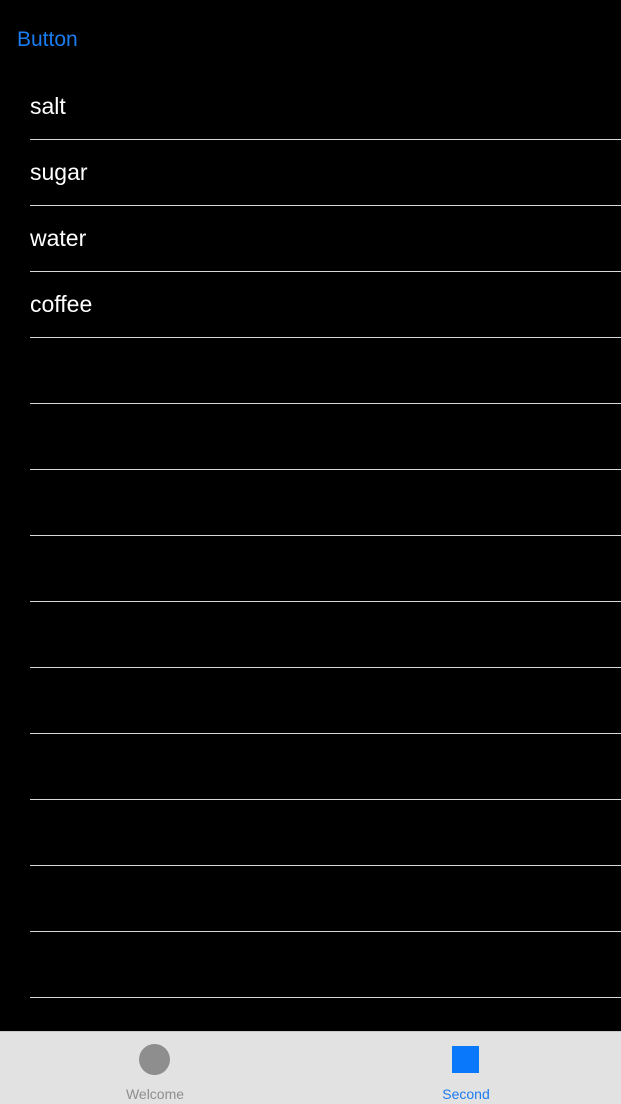  Describe the element at coordinates (310, 107) in the screenshot. I see `table-row: salt` at that location.